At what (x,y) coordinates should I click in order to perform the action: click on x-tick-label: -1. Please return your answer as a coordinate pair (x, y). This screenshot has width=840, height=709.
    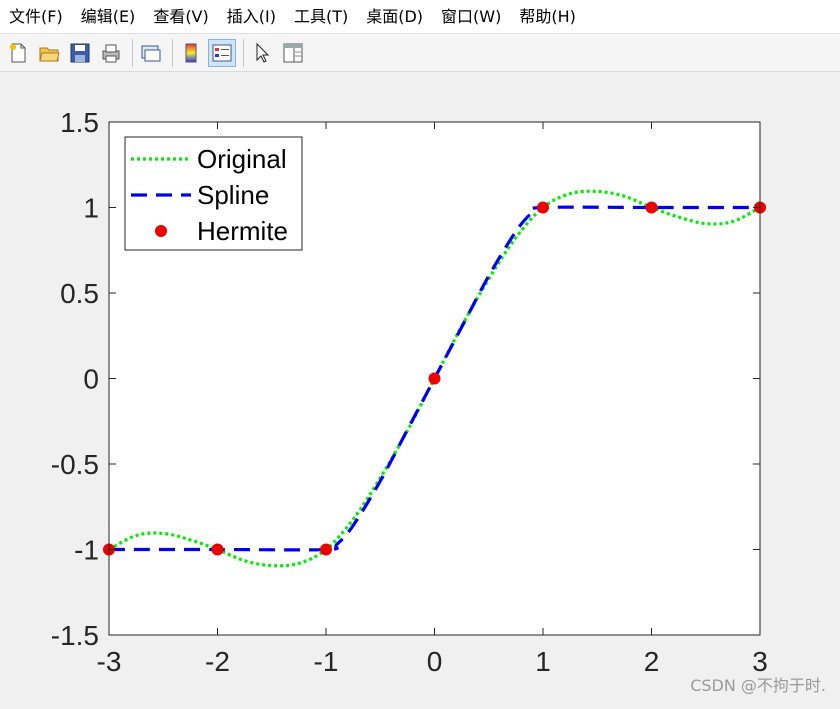
    Looking at the image, I should click on (326, 661).